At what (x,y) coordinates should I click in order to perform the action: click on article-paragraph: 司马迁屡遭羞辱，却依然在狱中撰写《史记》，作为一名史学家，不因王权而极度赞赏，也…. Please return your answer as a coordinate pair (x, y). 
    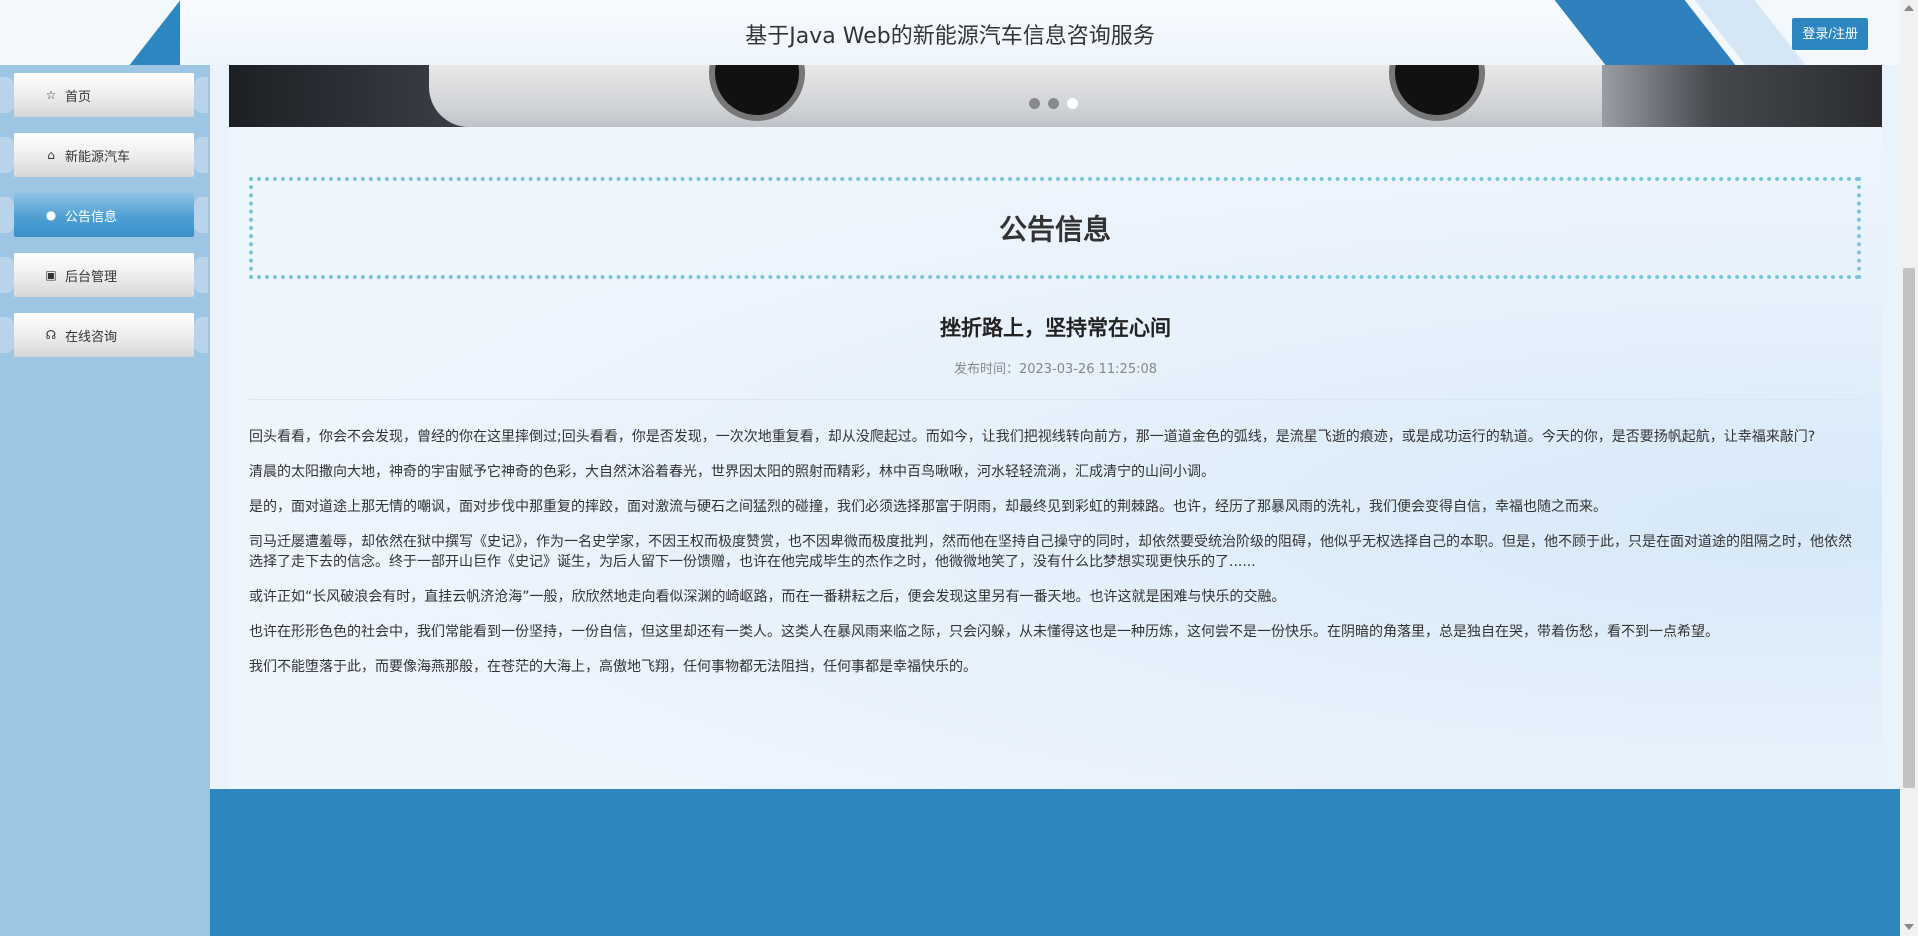
    Looking at the image, I should click on (1050, 552).